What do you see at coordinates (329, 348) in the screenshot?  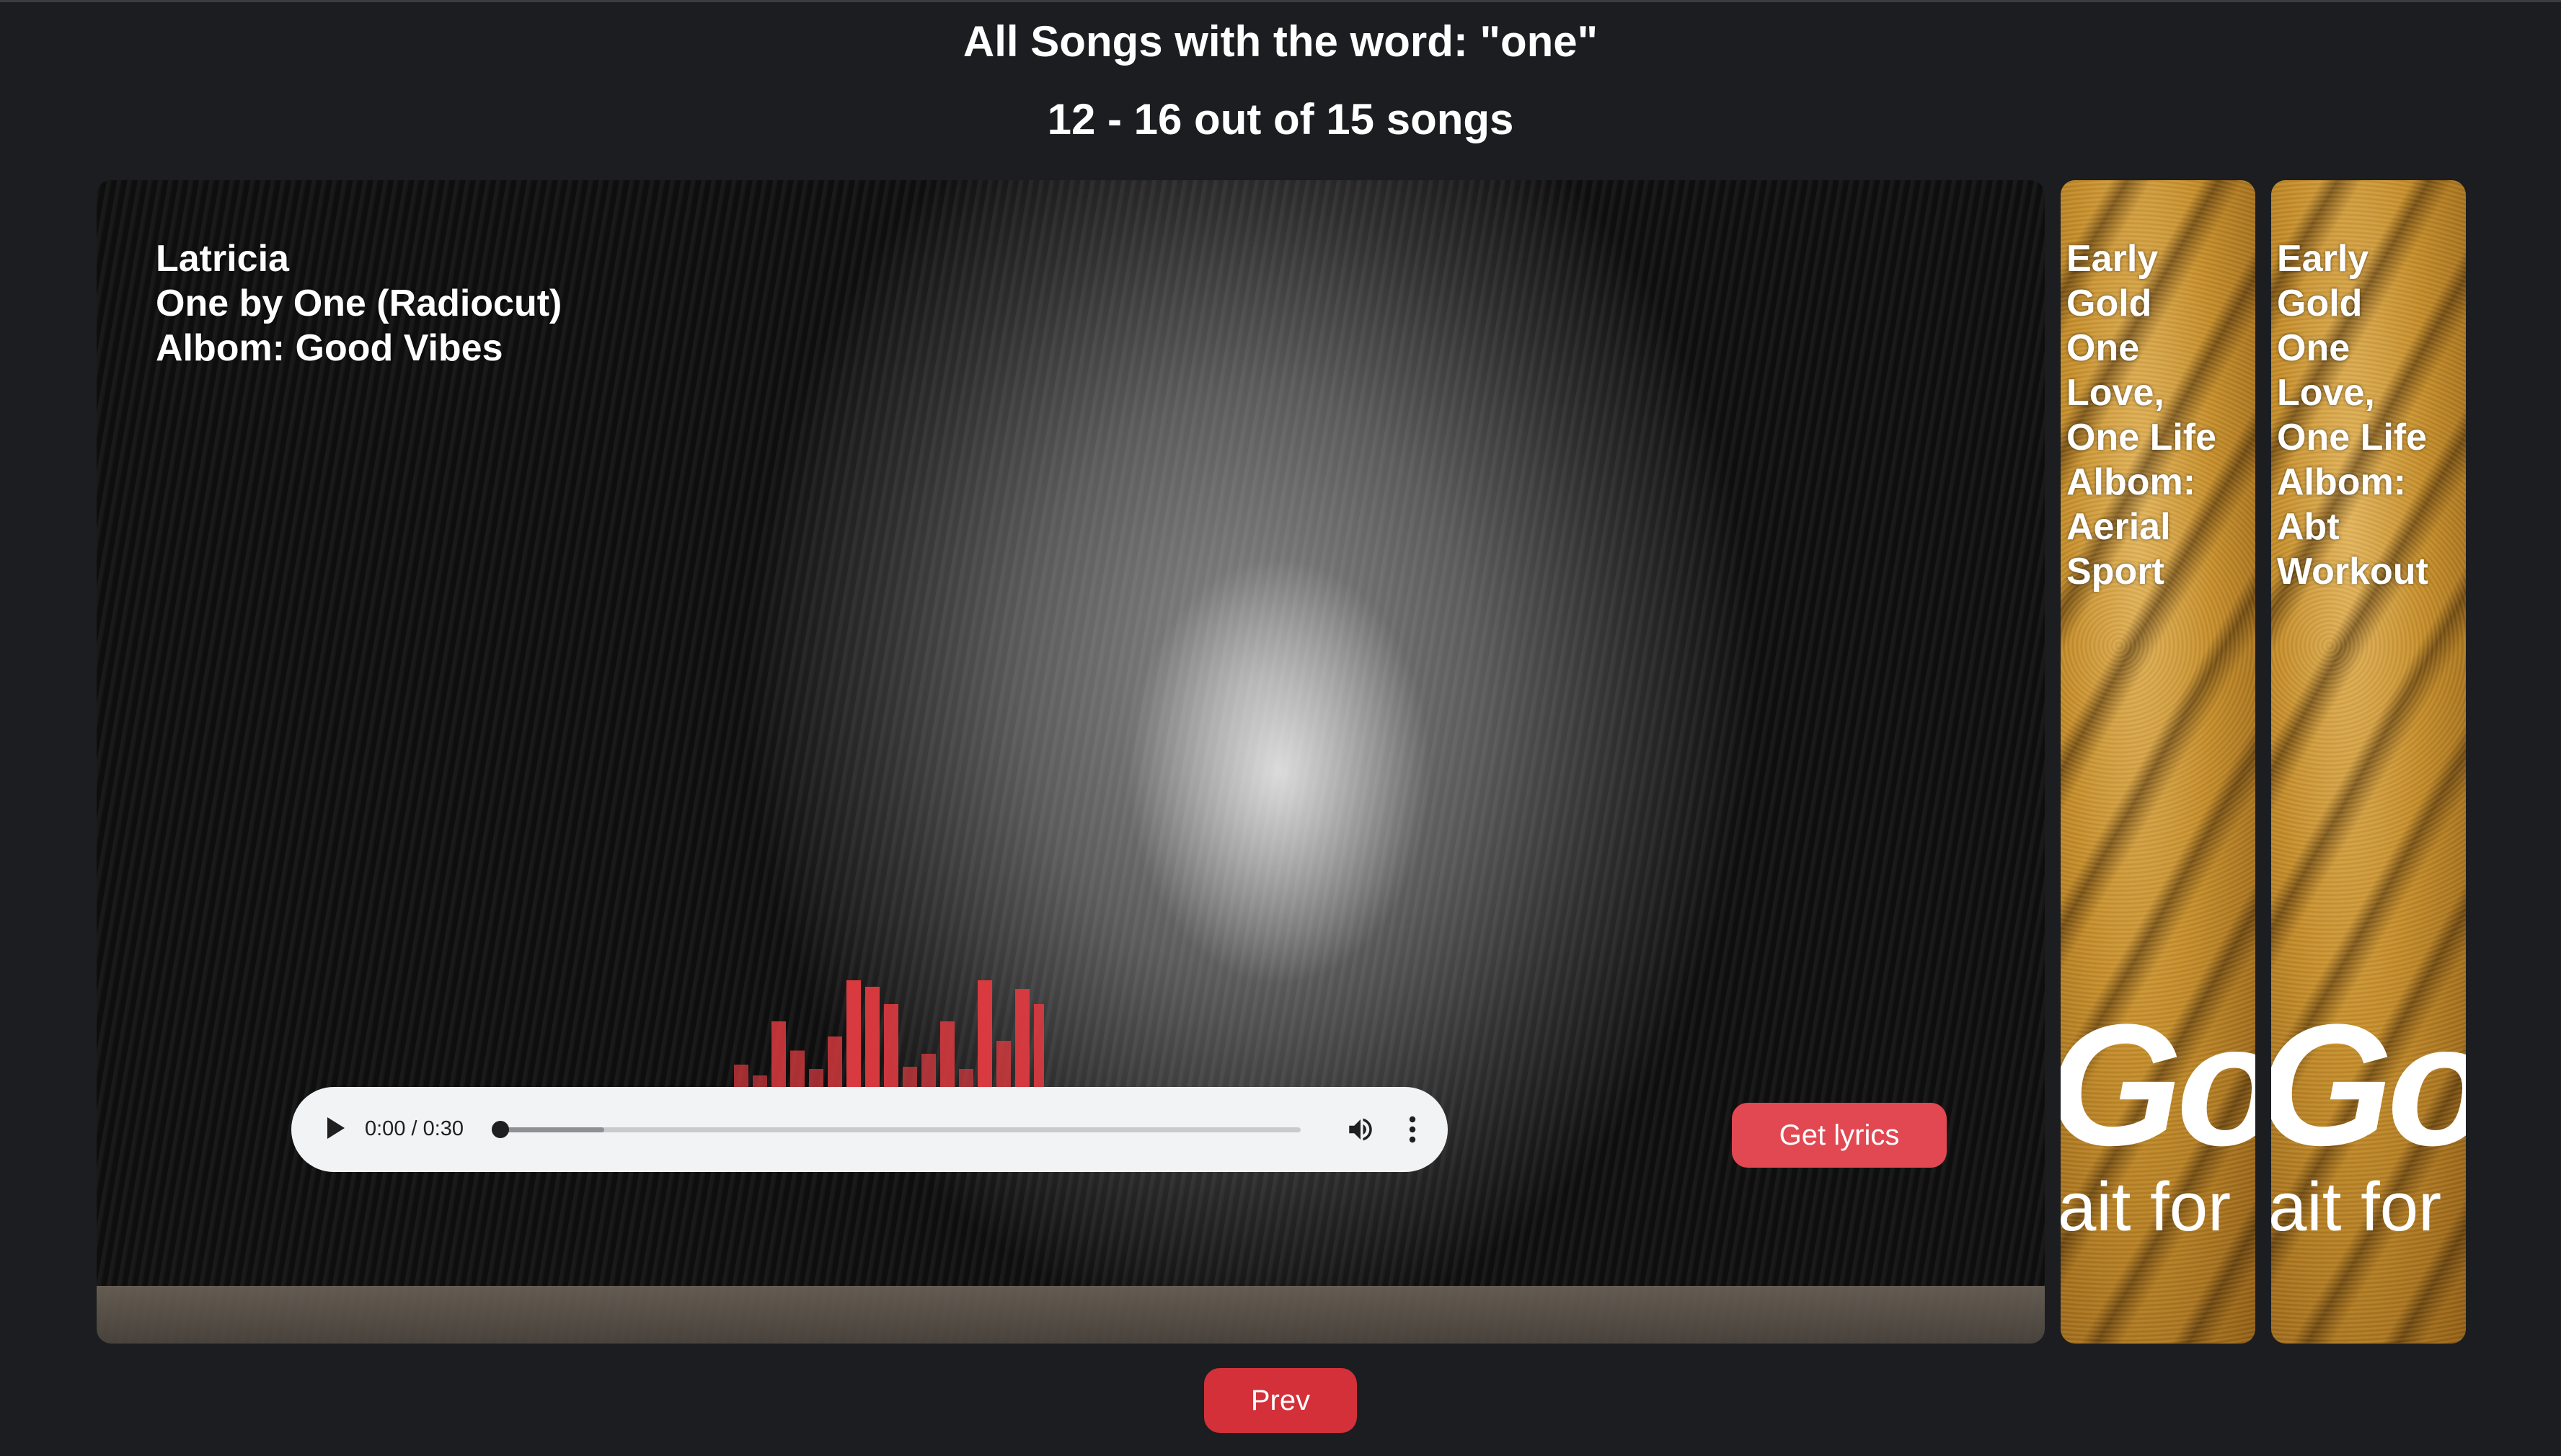 I see `album-name: Albom: Good Vibes` at bounding box center [329, 348].